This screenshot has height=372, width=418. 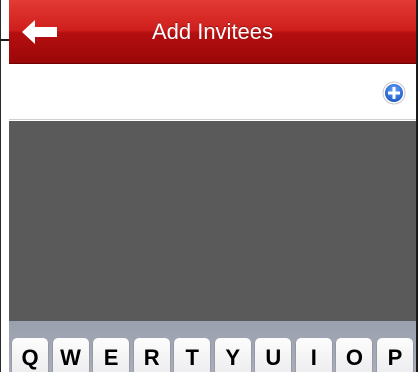 I want to click on key-q: Q, so click(x=30, y=355).